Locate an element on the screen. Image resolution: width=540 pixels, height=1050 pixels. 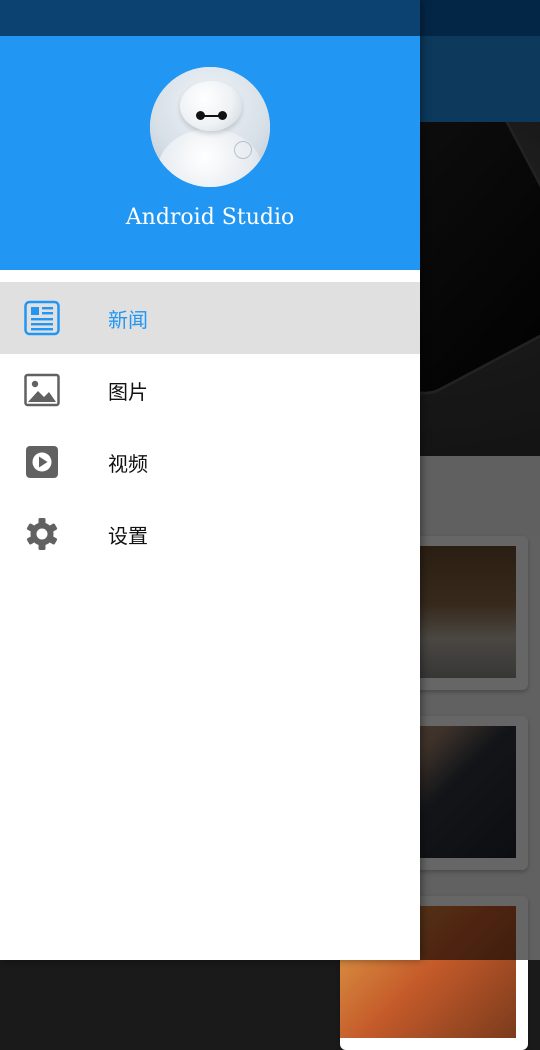
menu-item-label: 新闻 is located at coordinates (128, 320).